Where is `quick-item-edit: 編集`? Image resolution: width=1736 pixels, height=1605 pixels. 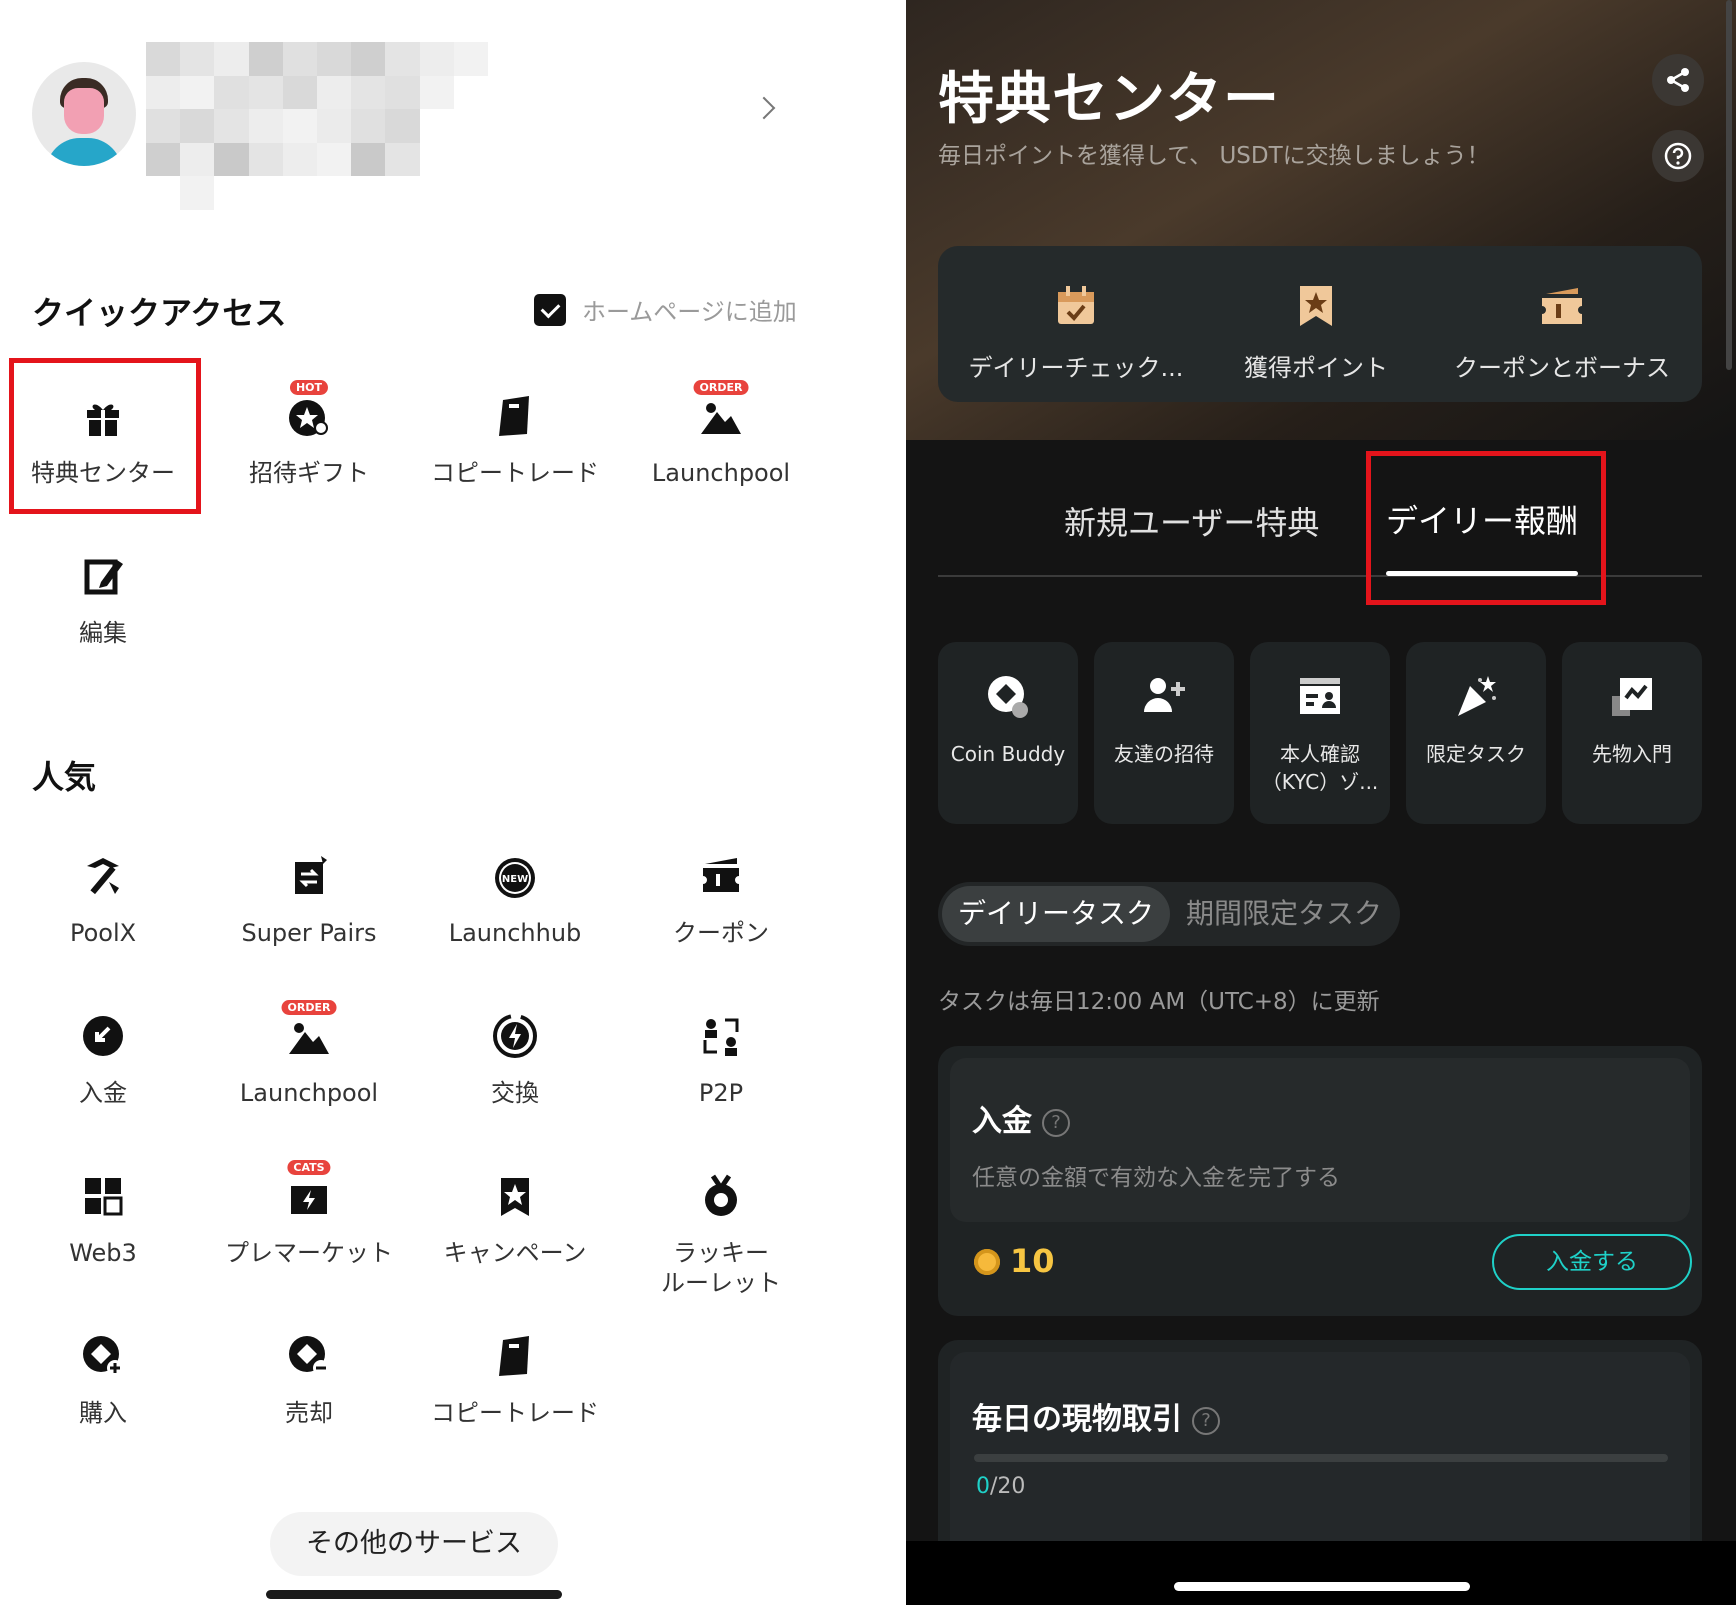 quick-item-edit: 編集 is located at coordinates (103, 600).